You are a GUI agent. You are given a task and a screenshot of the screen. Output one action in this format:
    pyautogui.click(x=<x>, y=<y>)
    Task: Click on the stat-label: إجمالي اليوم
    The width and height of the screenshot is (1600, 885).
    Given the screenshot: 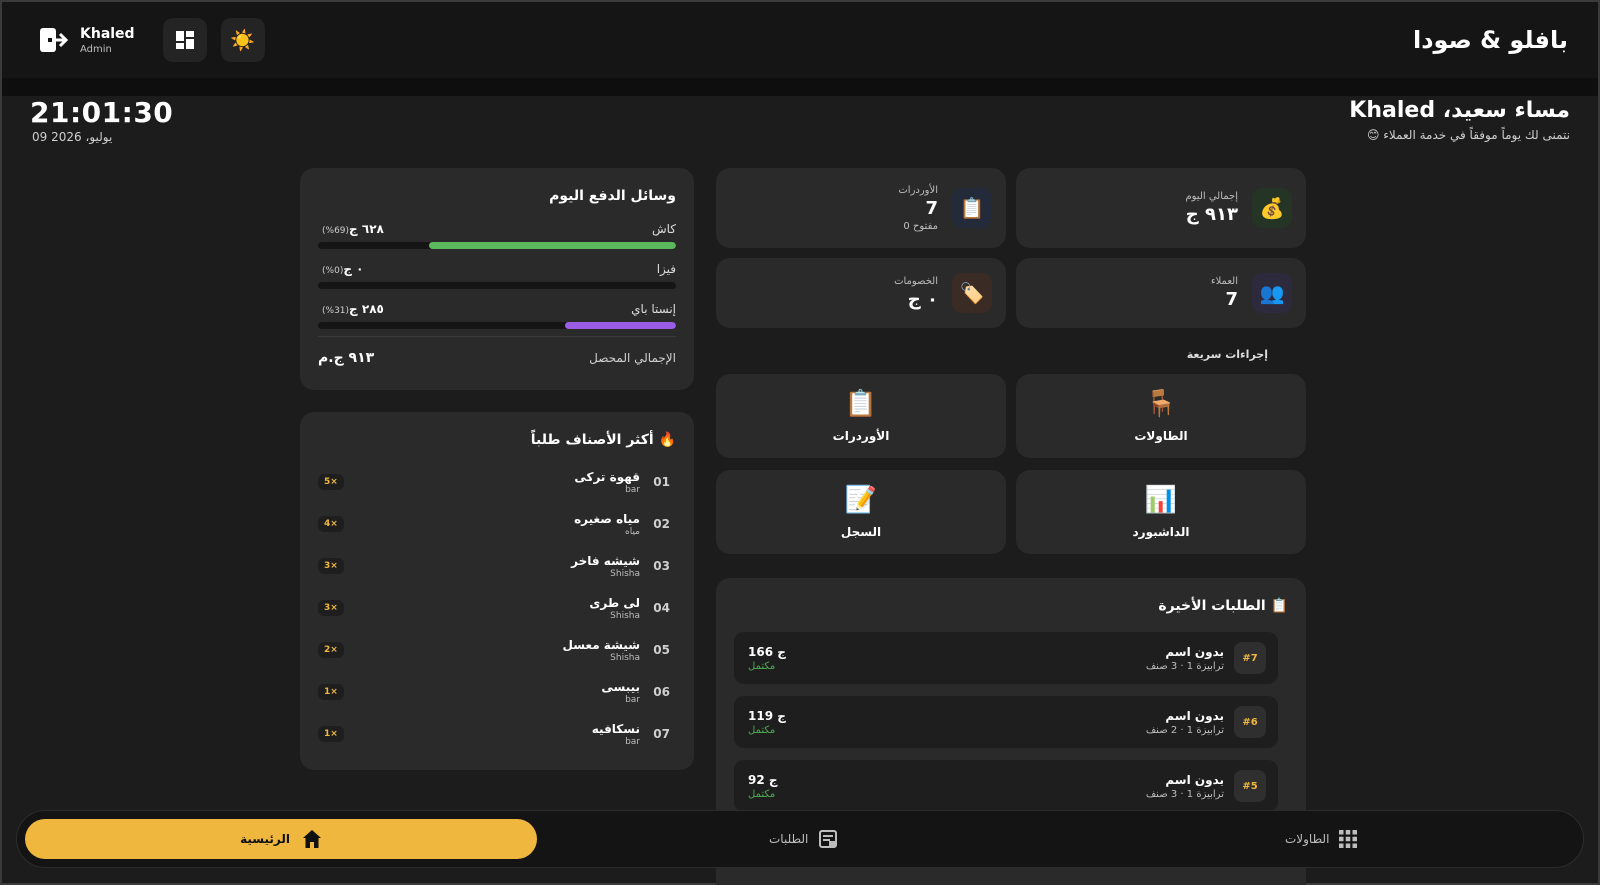 What is the action you would take?
    pyautogui.click(x=1211, y=196)
    